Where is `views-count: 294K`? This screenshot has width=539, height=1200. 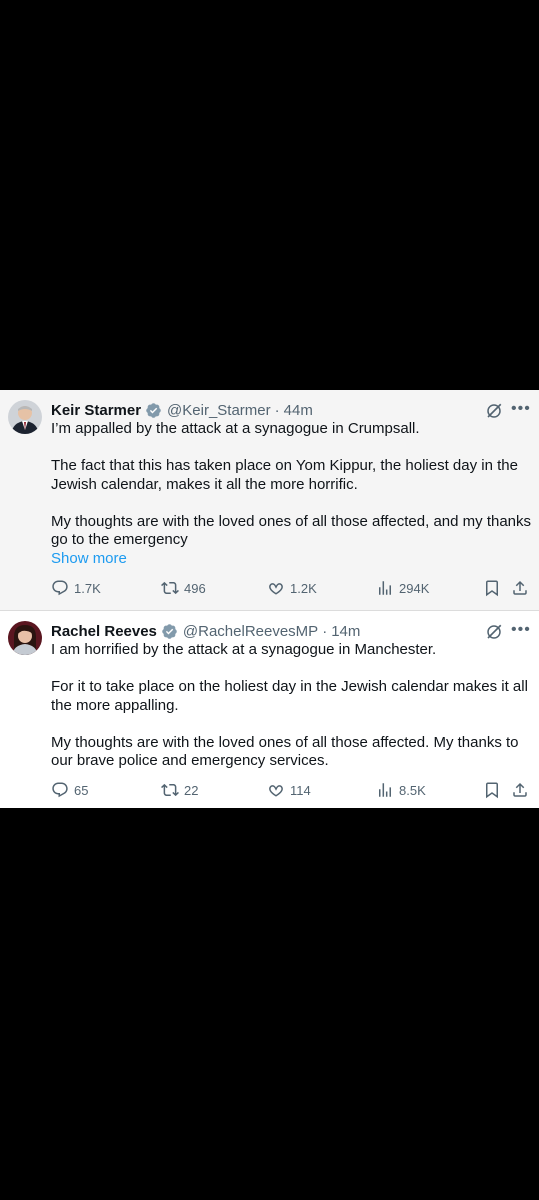
views-count: 294K is located at coordinates (414, 588).